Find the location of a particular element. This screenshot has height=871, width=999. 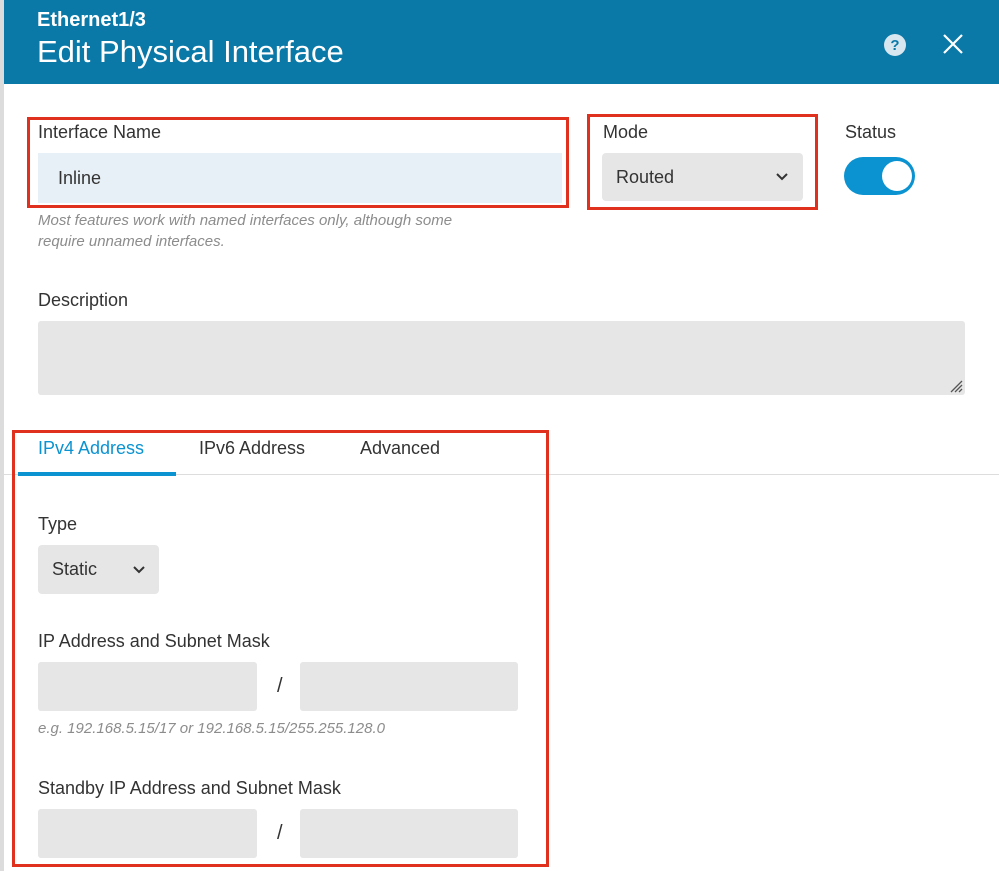

ip-address-label: IP Address and Subnet Mask is located at coordinates (154, 641).